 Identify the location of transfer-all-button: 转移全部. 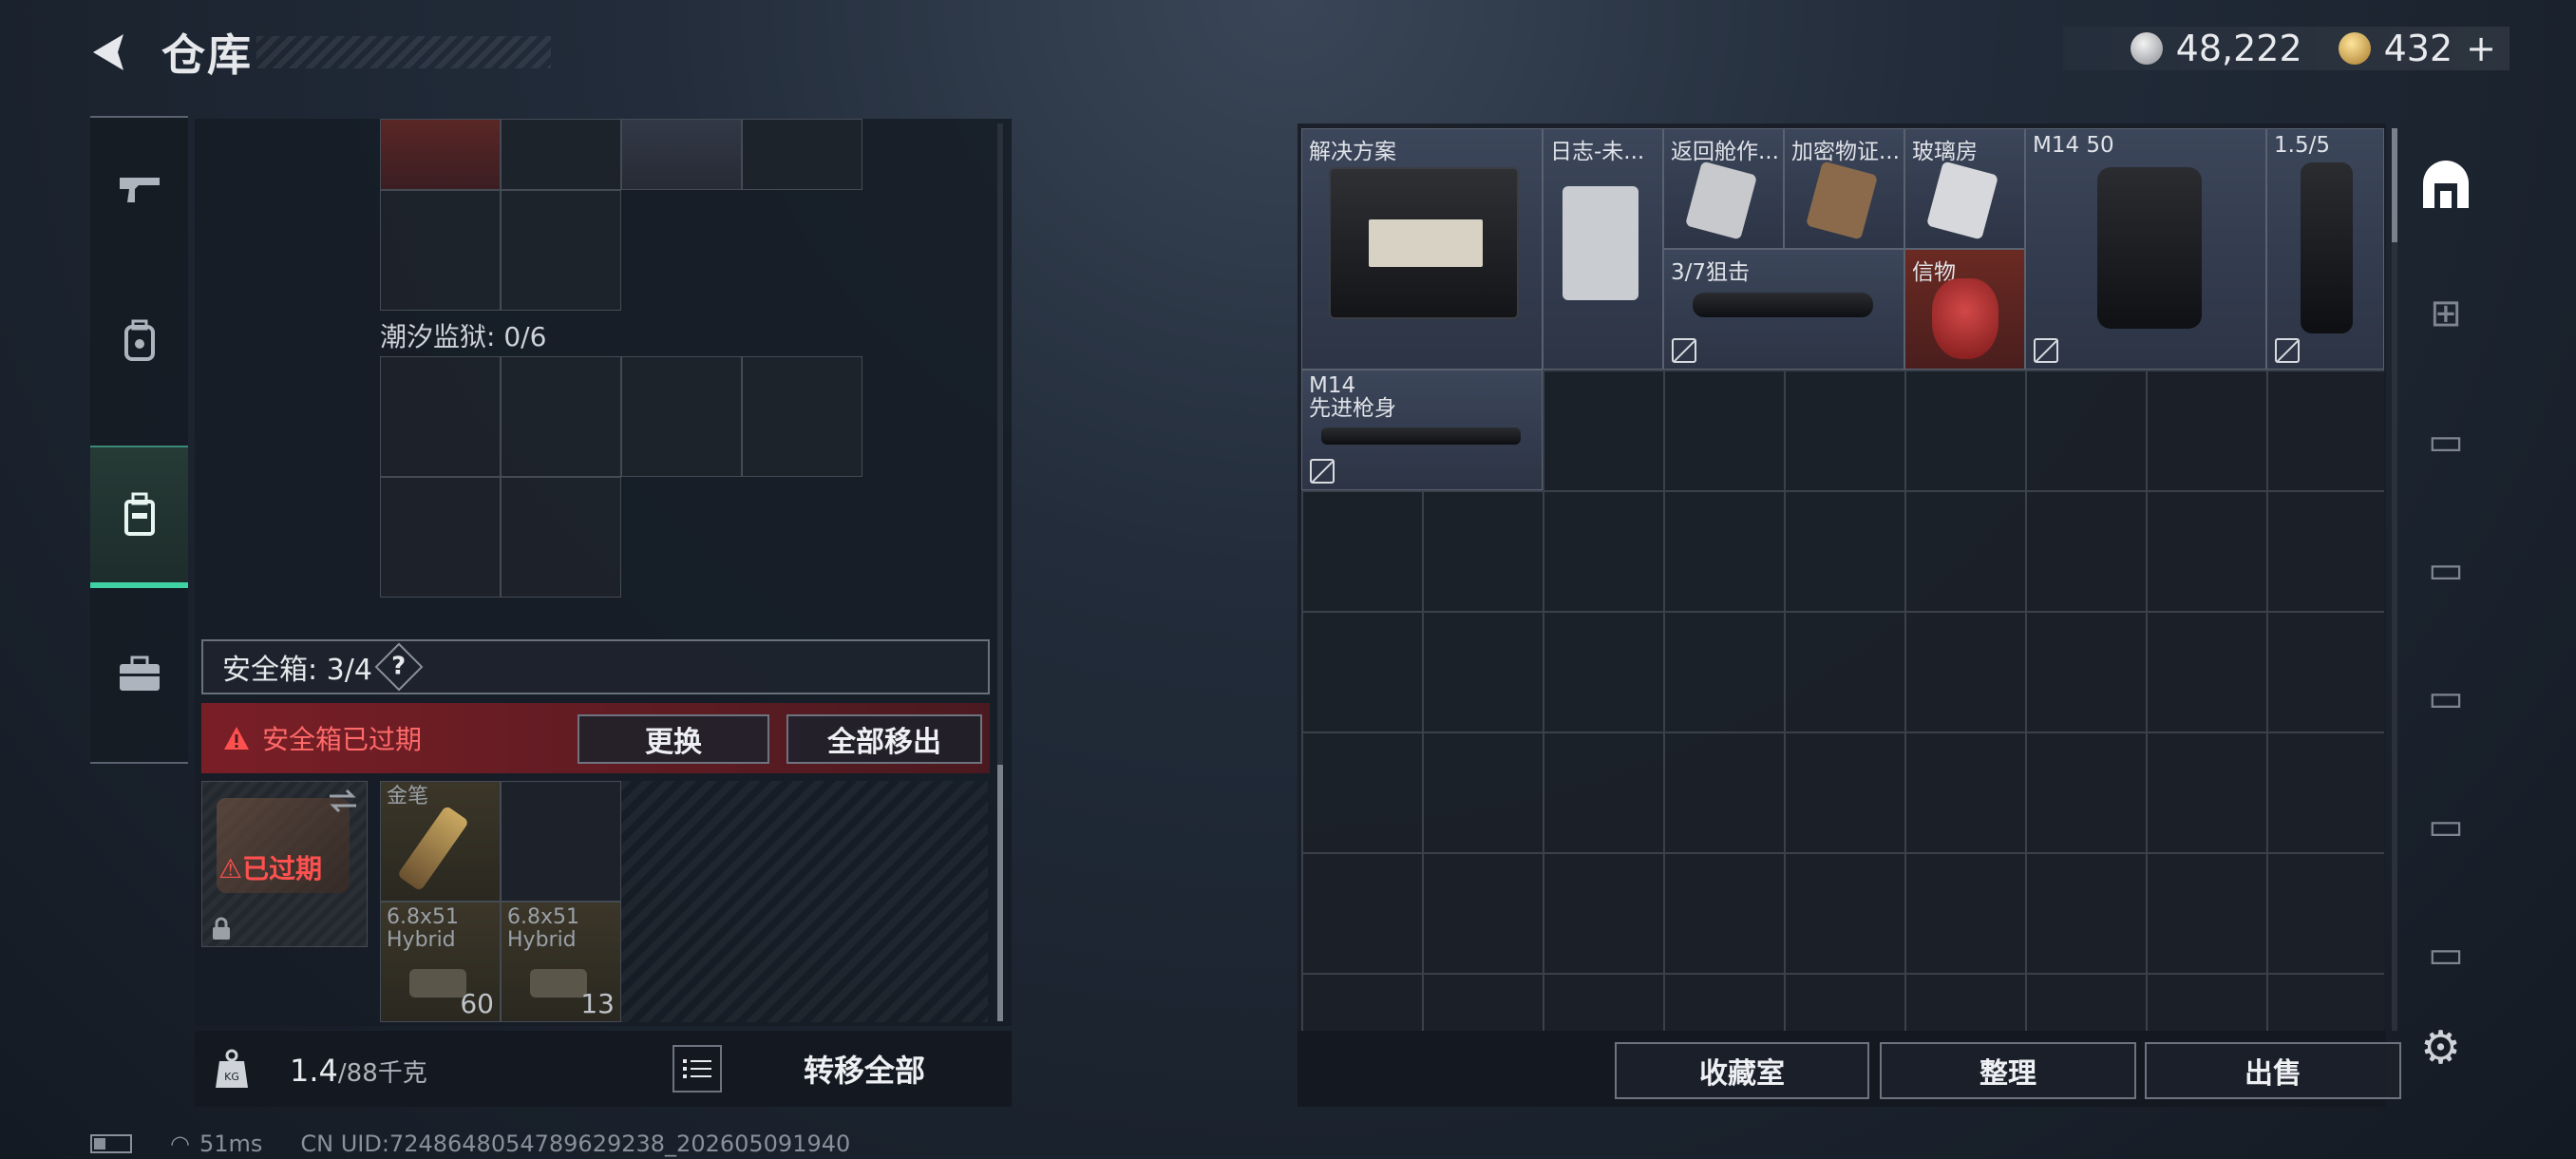
(864, 1068).